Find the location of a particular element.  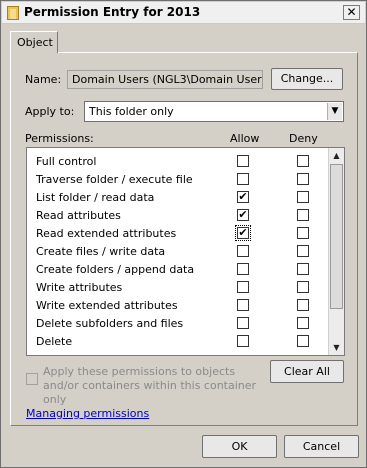

chevron-down-icon: ▼ is located at coordinates (334, 111).